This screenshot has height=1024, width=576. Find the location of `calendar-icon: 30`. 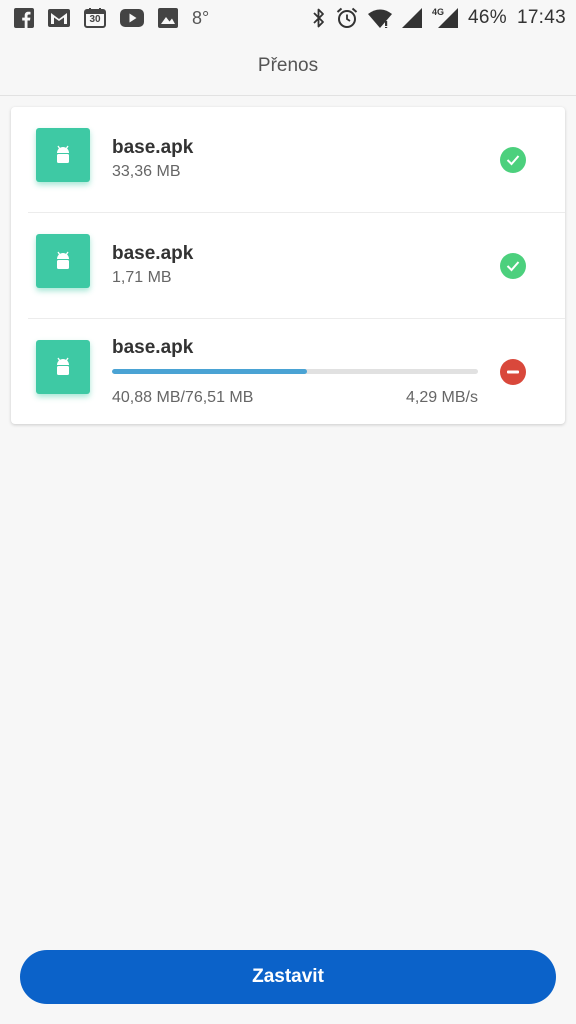

calendar-icon: 30 is located at coordinates (95, 18).